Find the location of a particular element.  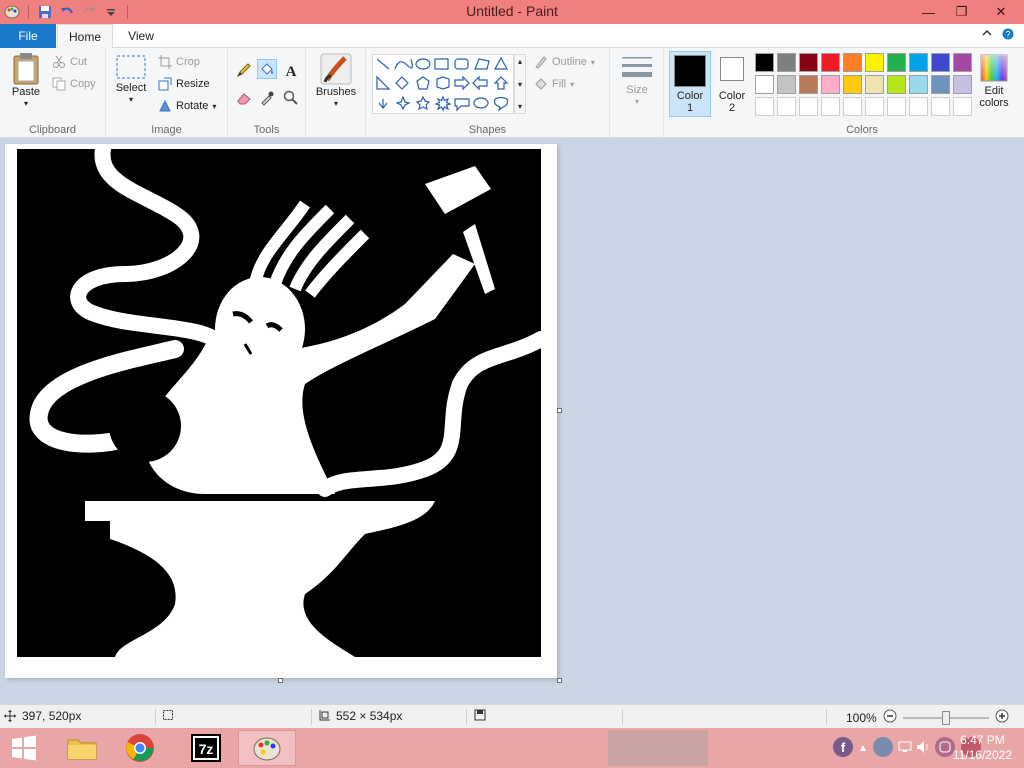

show-hidden-icons: ▲ is located at coordinates (863, 748).